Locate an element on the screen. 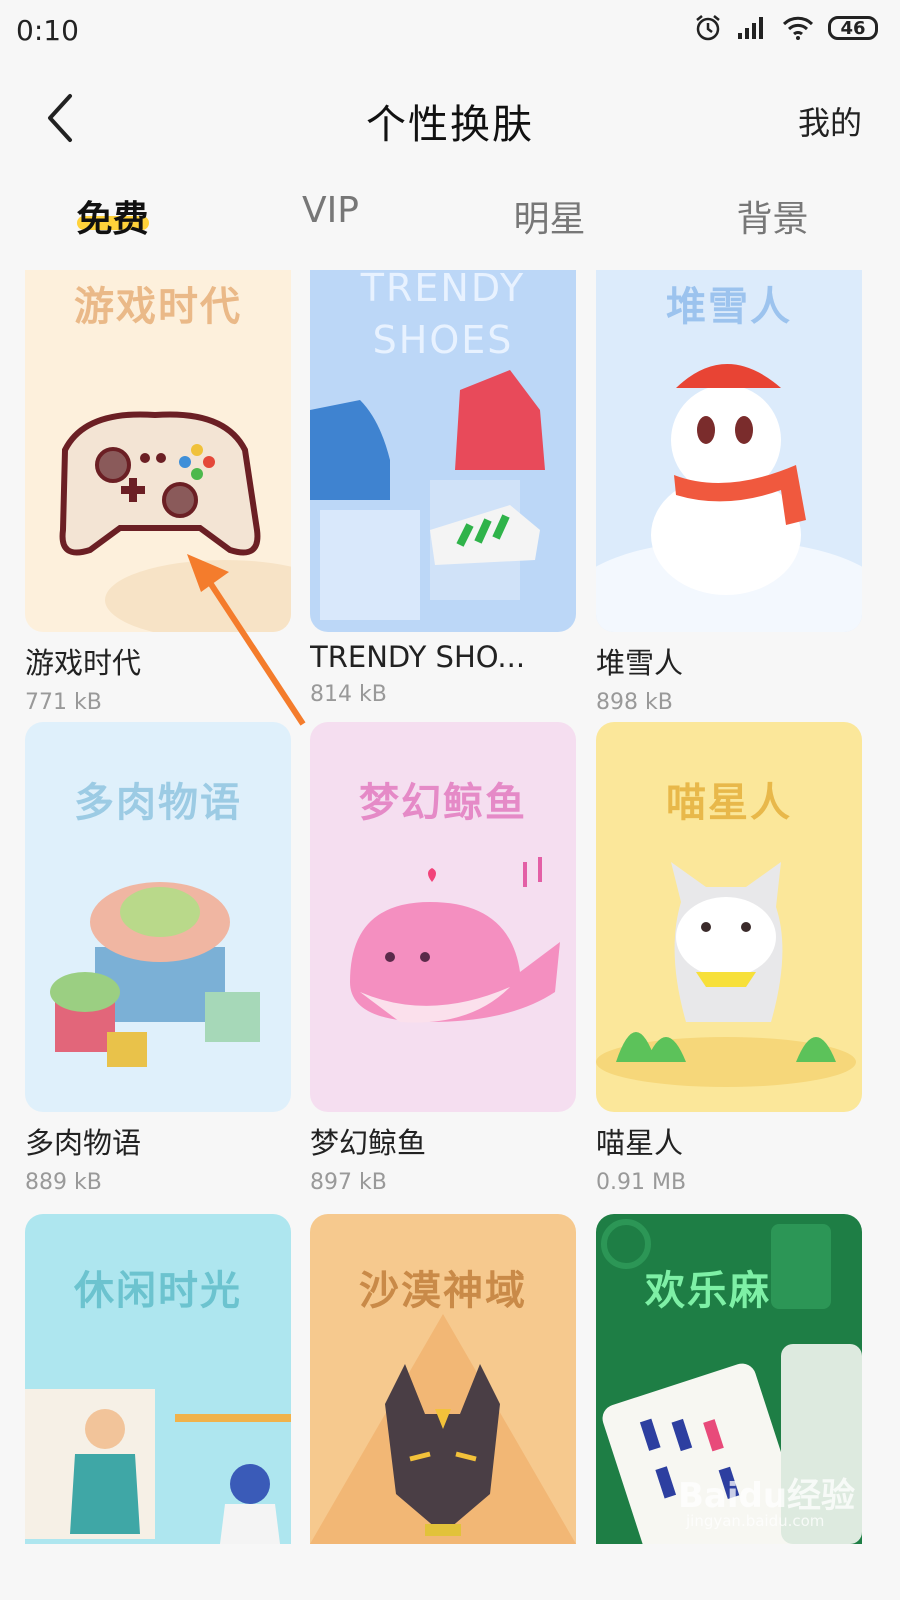 Image resolution: width=900 pixels, height=1600 pixels. theme-thumbnail: 多肉物语 is located at coordinates (158, 917).